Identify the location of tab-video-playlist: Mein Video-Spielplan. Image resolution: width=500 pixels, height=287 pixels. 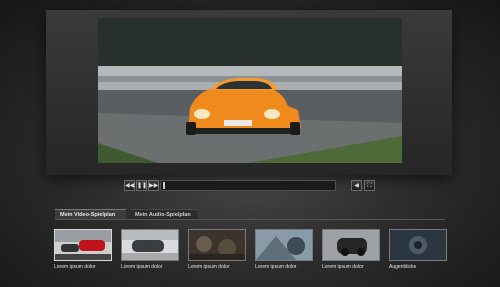
(90, 214).